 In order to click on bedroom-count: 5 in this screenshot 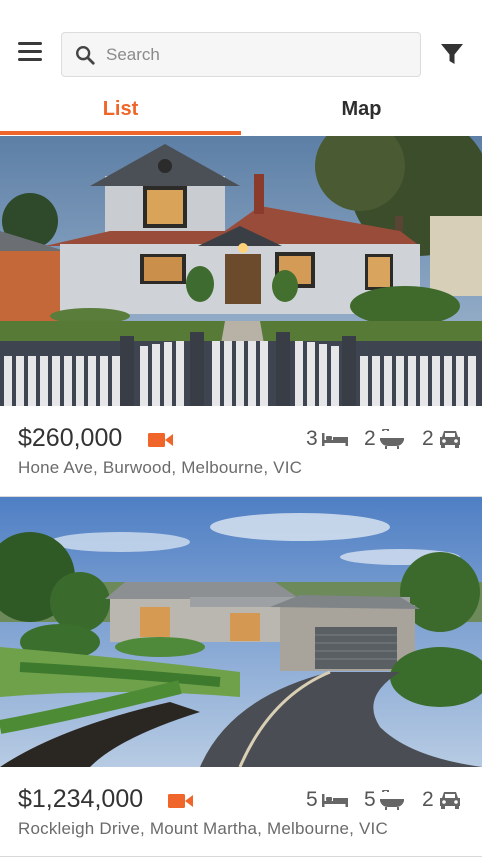, I will do `click(327, 800)`.